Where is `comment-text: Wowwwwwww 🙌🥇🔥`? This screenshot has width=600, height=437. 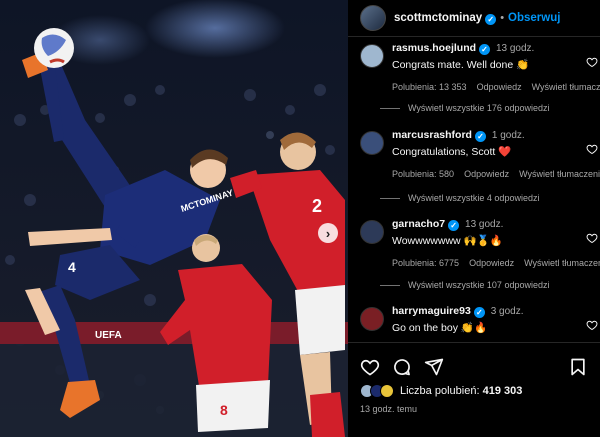
comment-text: Wowwwwwww 🙌🥇🔥 is located at coordinates (447, 241).